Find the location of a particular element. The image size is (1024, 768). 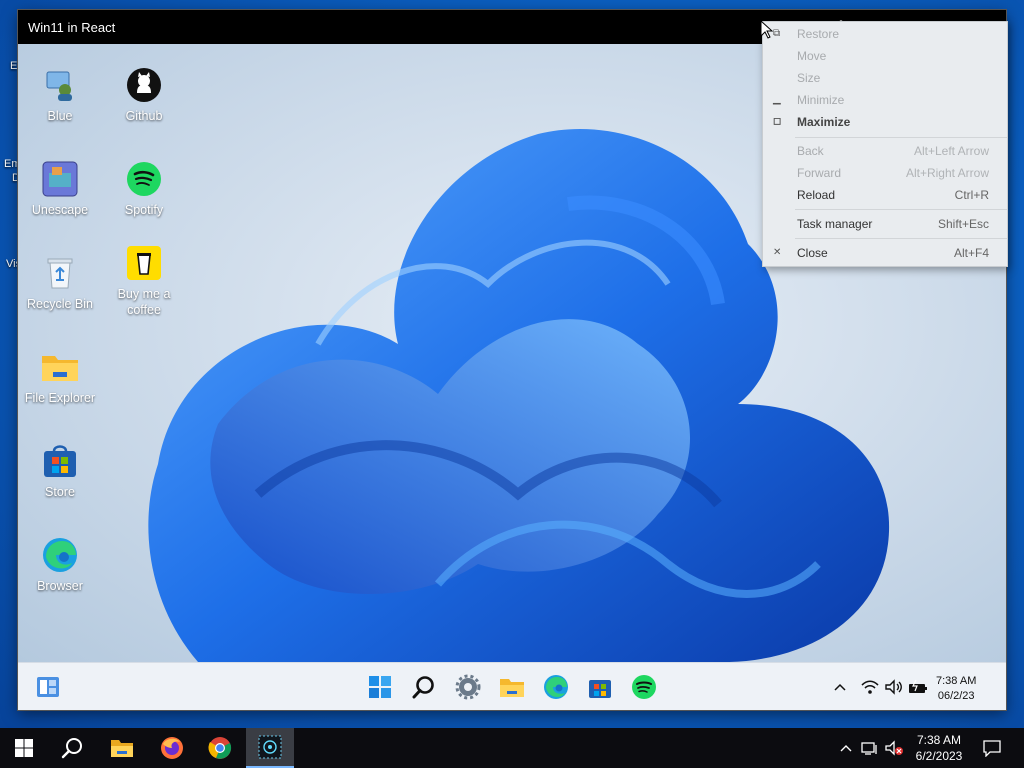

host-clock-date: 6/2/2023 is located at coordinates (939, 756).